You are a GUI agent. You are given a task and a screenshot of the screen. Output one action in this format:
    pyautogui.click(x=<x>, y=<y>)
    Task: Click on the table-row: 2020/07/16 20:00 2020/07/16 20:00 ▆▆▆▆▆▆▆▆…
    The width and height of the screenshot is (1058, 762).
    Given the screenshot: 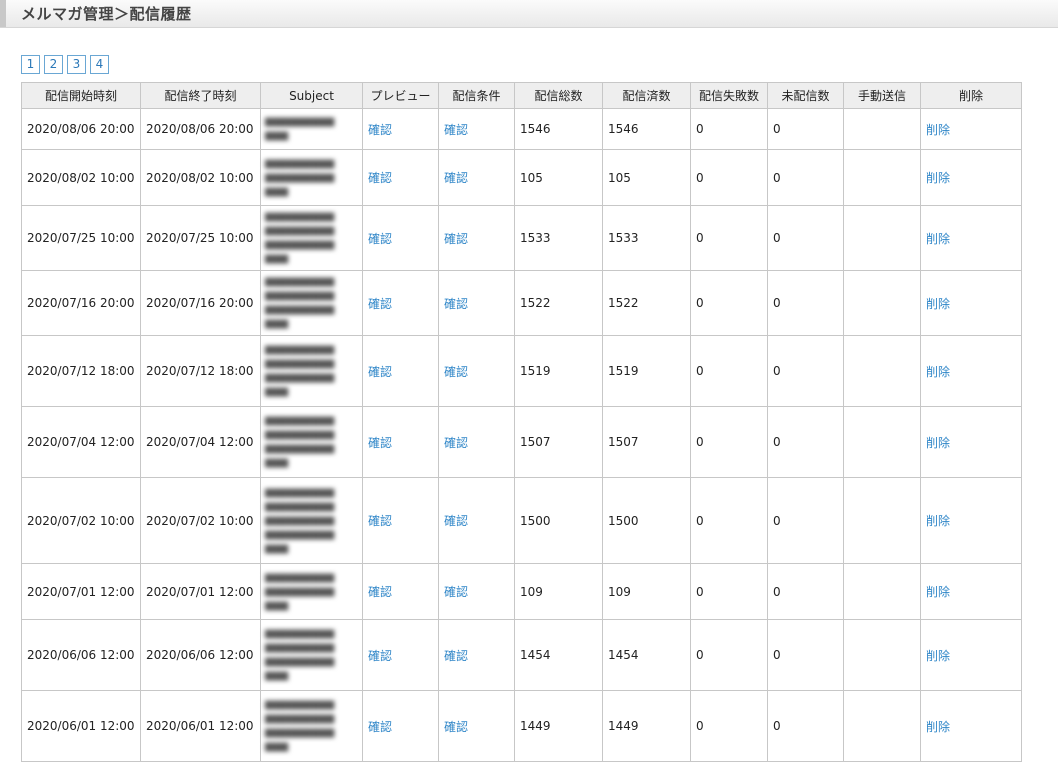 What is the action you would take?
    pyautogui.click(x=521, y=303)
    